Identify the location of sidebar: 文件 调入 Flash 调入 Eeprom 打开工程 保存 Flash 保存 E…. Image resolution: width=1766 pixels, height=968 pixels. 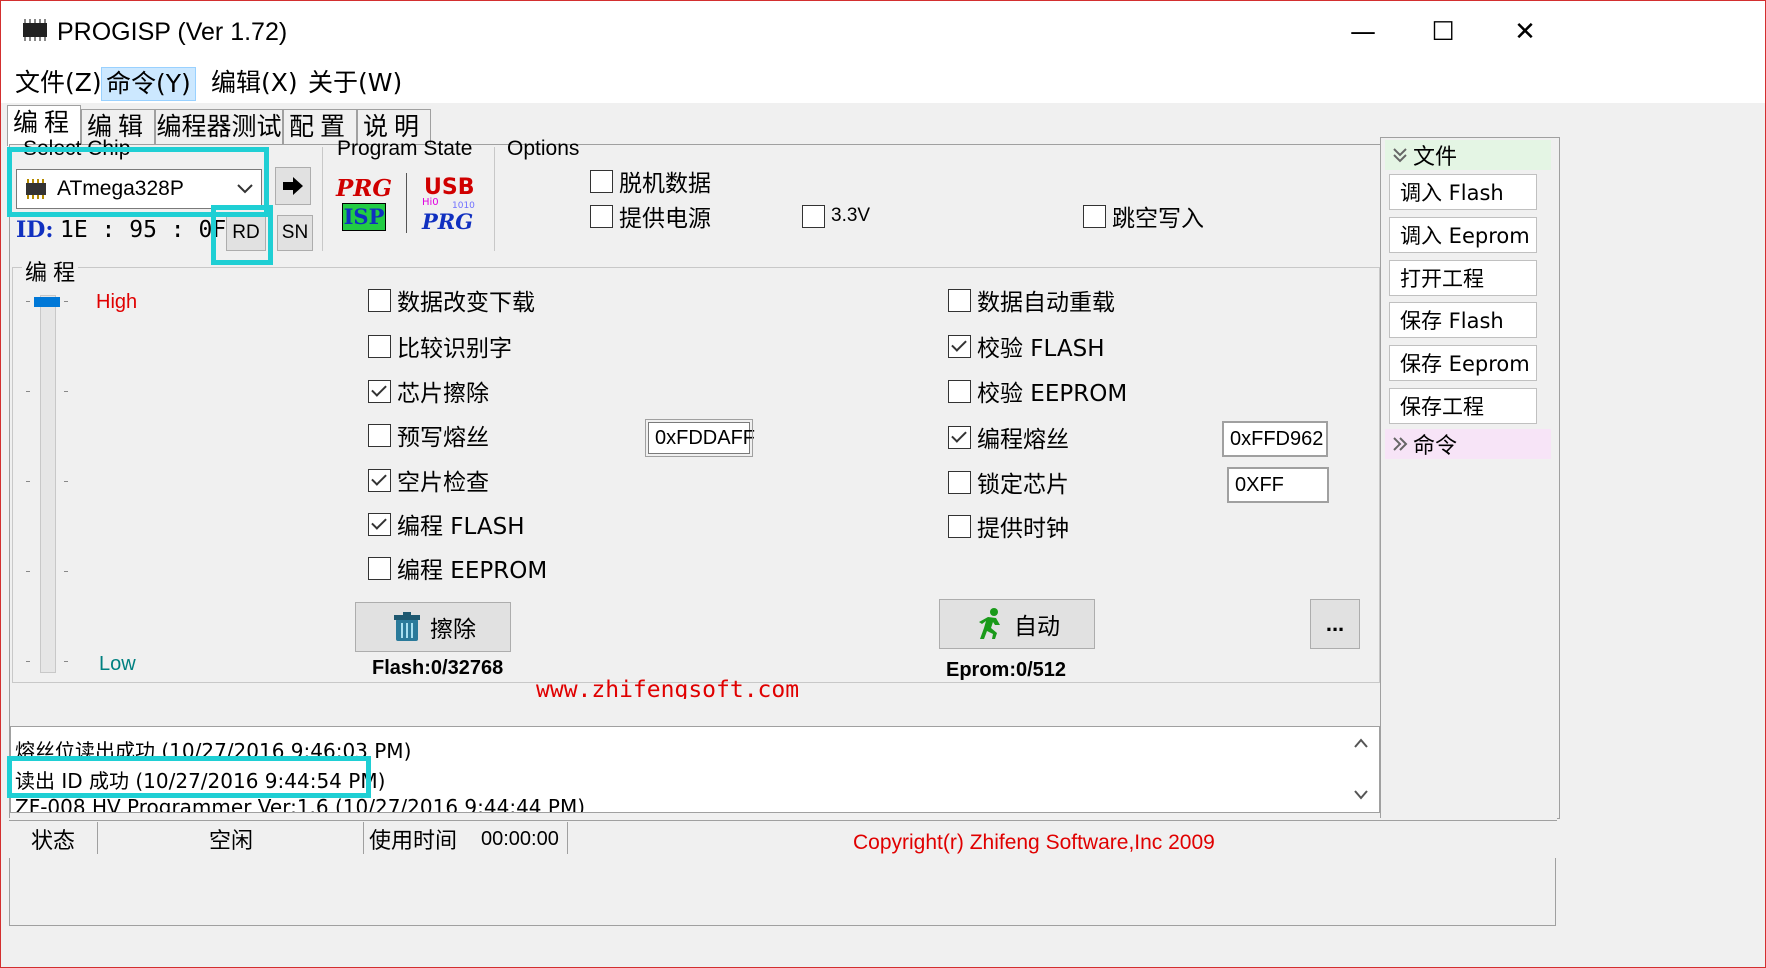
(1470, 478).